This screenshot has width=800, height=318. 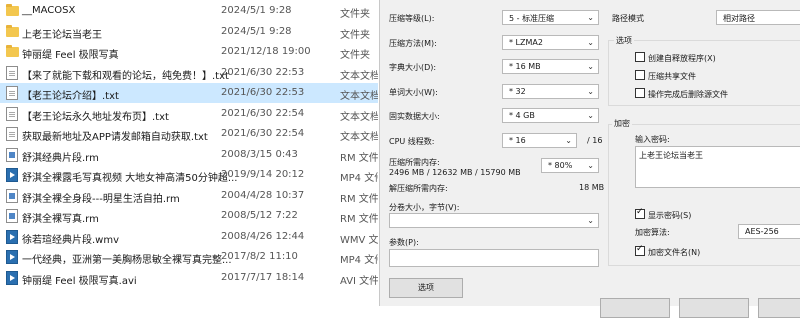 I want to click on file-name: 舒淇全裸全身段---明星生活自拍.rm, so click(x=101, y=199).